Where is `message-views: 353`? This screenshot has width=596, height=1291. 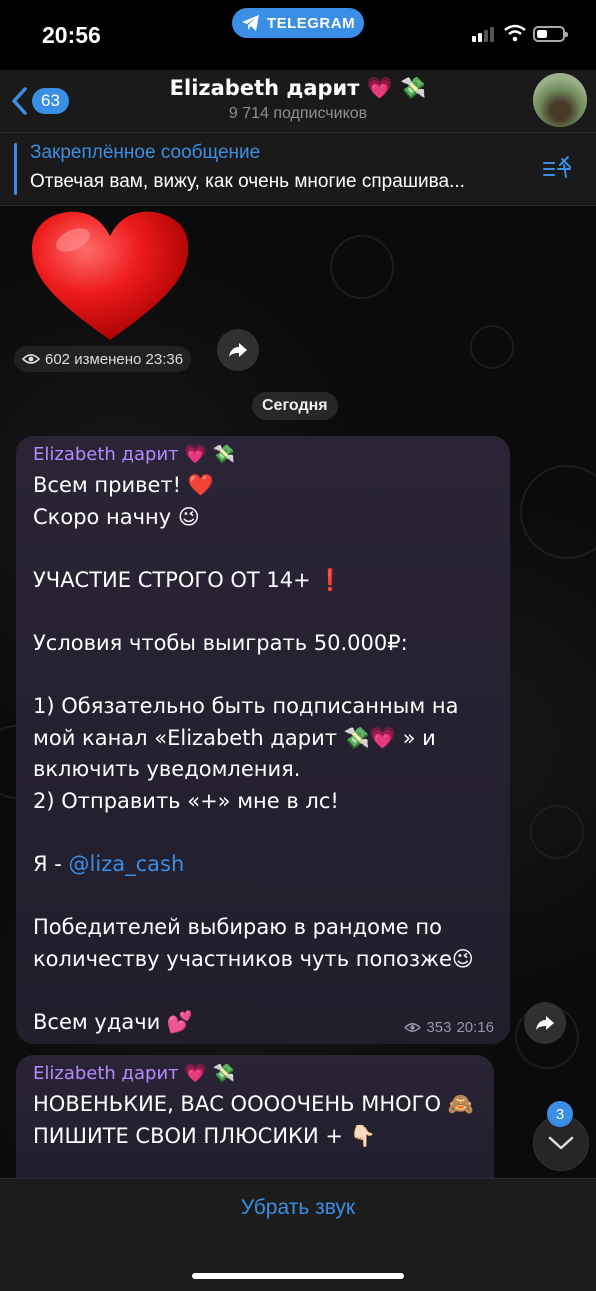 message-views: 353 is located at coordinates (439, 1027).